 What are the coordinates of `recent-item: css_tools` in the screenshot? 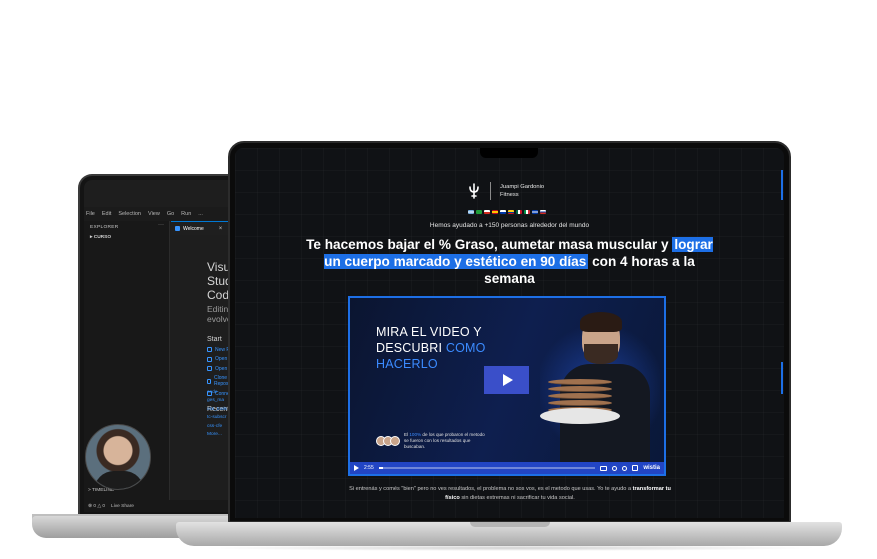 It's located at (217, 409).